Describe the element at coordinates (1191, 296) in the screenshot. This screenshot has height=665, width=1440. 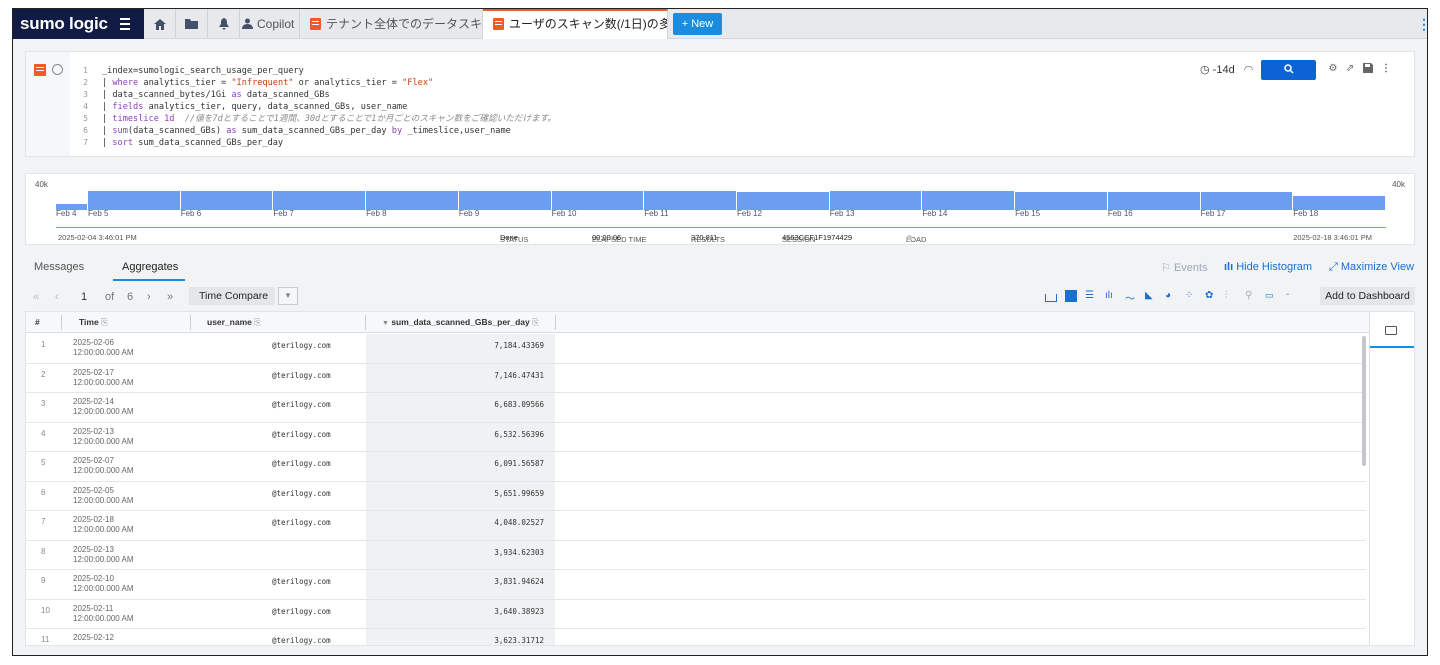
I see `scatter-chart-icon: ⁘` at that location.